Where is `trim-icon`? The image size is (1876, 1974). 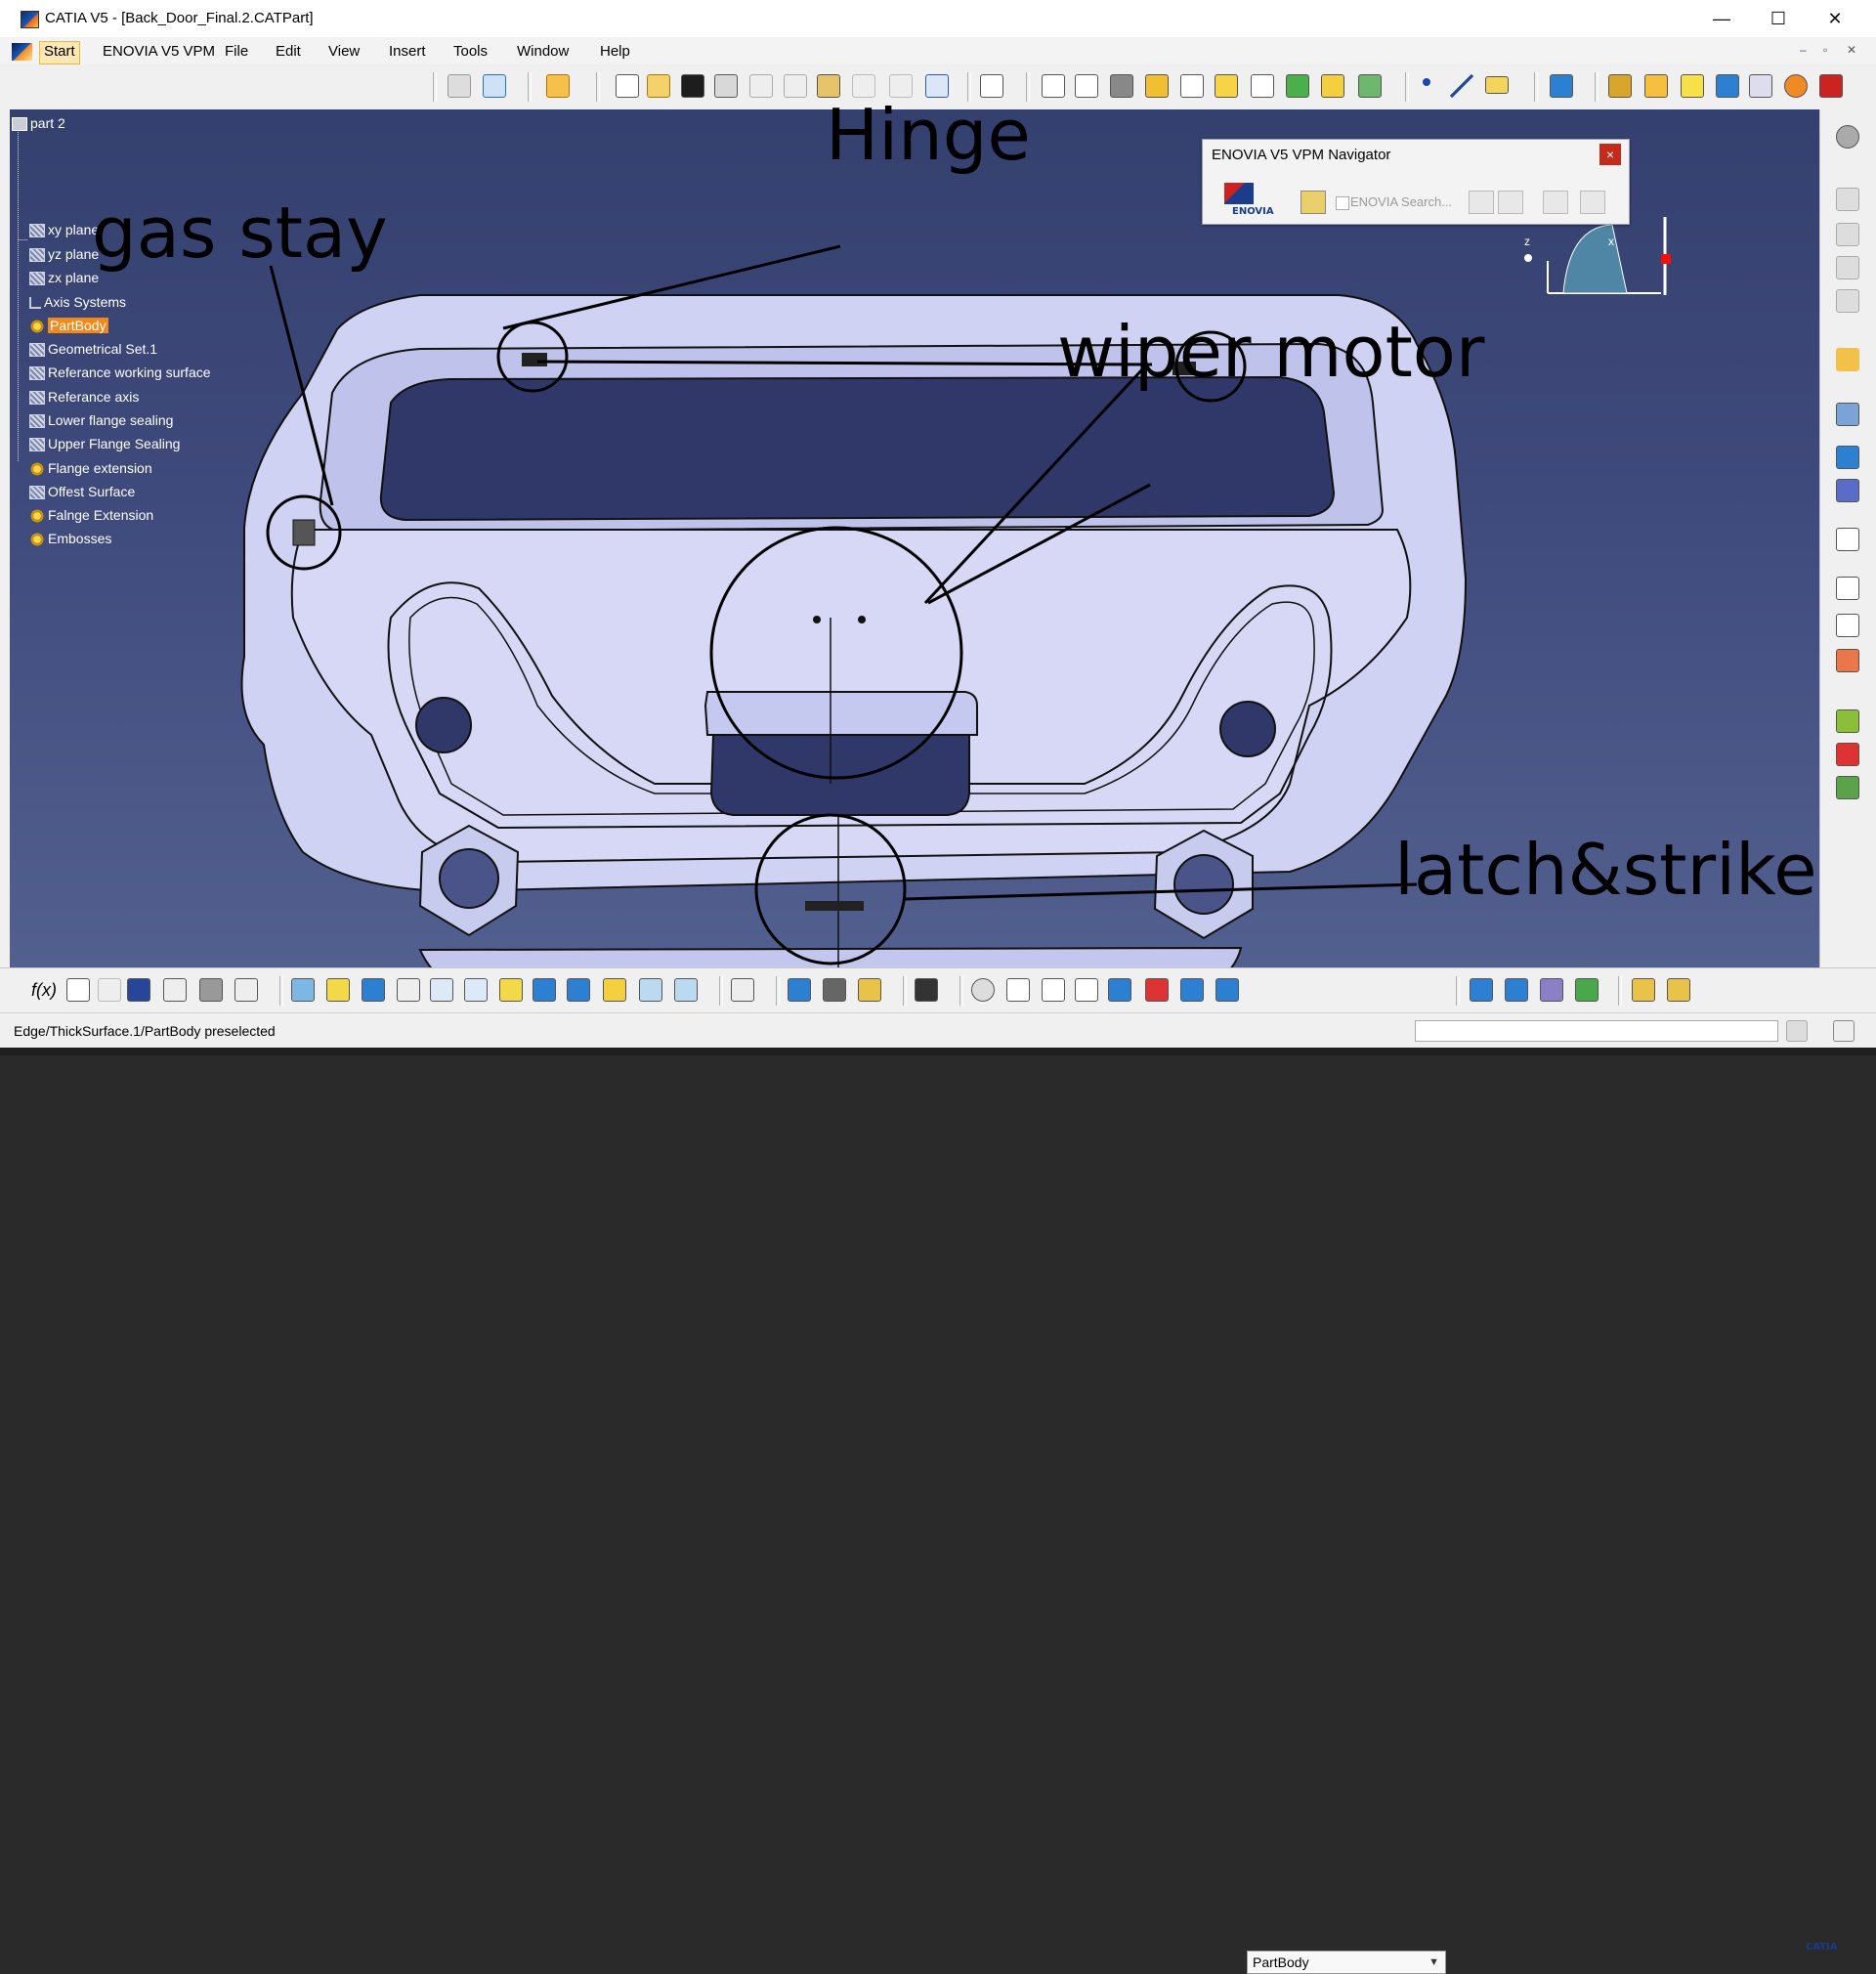 trim-icon is located at coordinates (1692, 86).